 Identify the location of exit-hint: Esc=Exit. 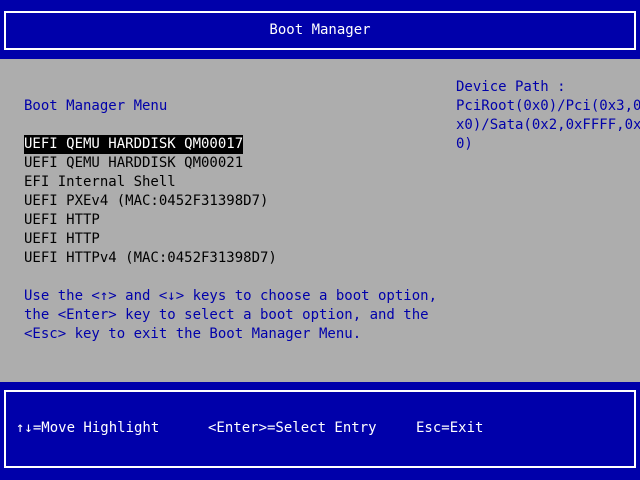
(450, 428).